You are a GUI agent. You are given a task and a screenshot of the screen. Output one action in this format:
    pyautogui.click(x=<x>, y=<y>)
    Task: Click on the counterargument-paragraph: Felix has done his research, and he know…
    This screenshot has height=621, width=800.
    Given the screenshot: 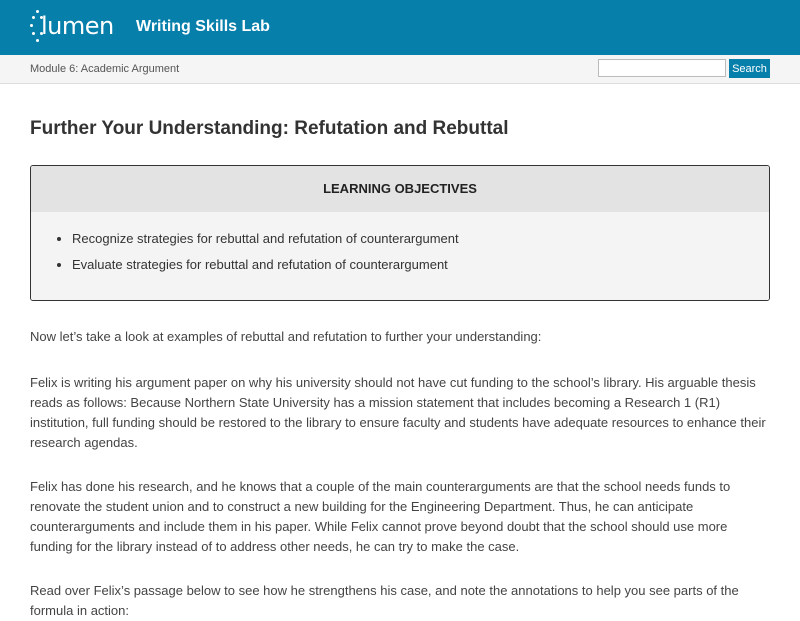 What is the action you would take?
    pyautogui.click(x=380, y=516)
    